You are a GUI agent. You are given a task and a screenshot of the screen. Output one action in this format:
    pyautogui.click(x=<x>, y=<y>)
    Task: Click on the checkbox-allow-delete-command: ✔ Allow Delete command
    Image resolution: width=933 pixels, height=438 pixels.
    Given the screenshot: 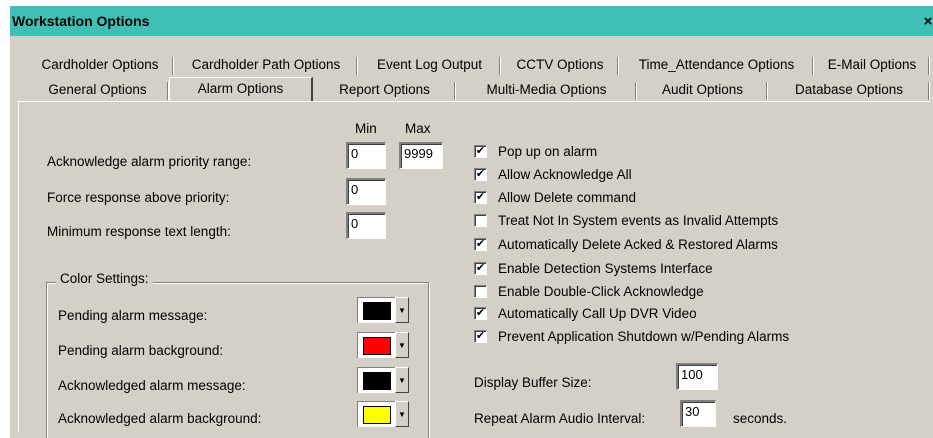 What is the action you would take?
    pyautogui.click(x=555, y=197)
    